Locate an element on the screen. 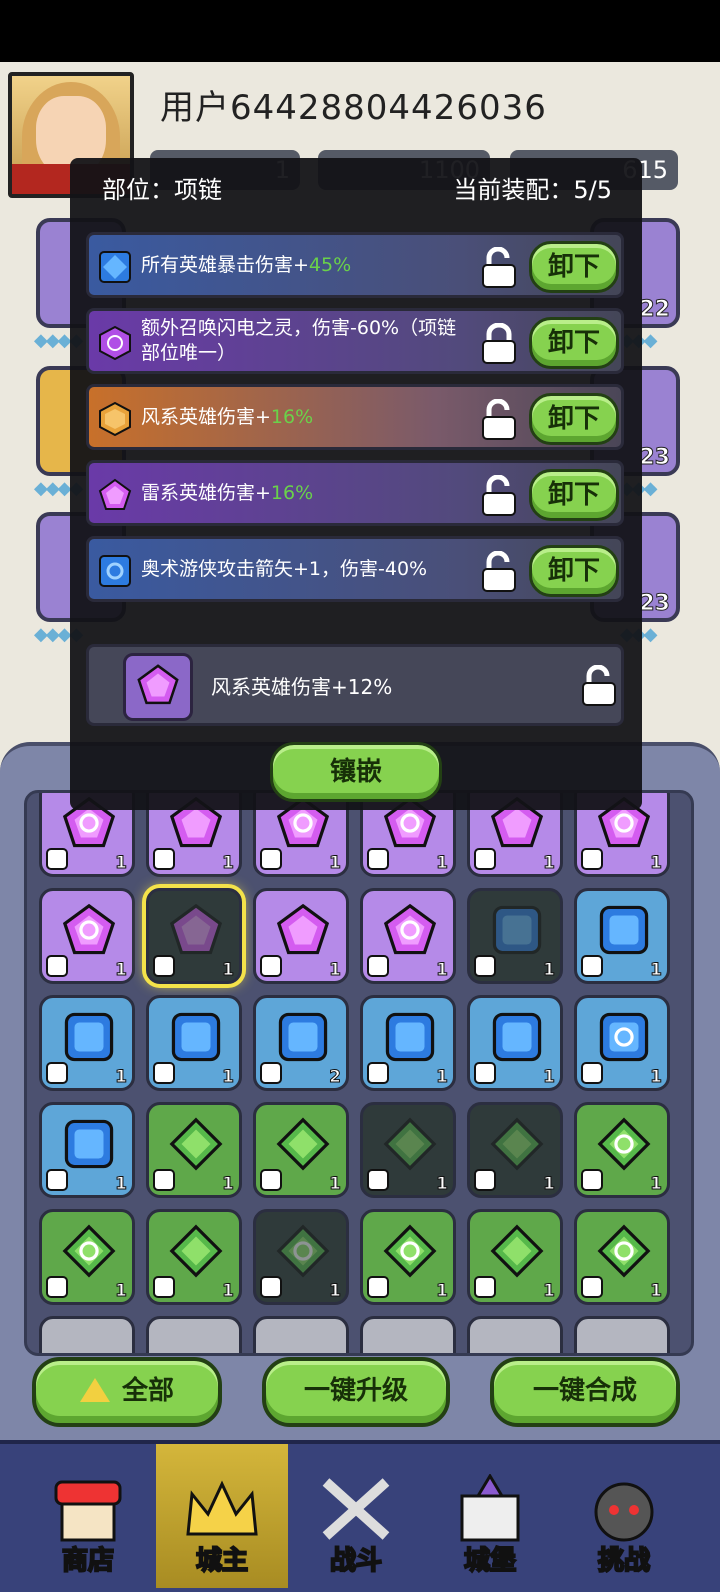 This screenshot has width=720, height=1592. equipped-row-5: 奥术游侠攻击箭矢+1，伤害-40% 卸下 is located at coordinates (355, 569).